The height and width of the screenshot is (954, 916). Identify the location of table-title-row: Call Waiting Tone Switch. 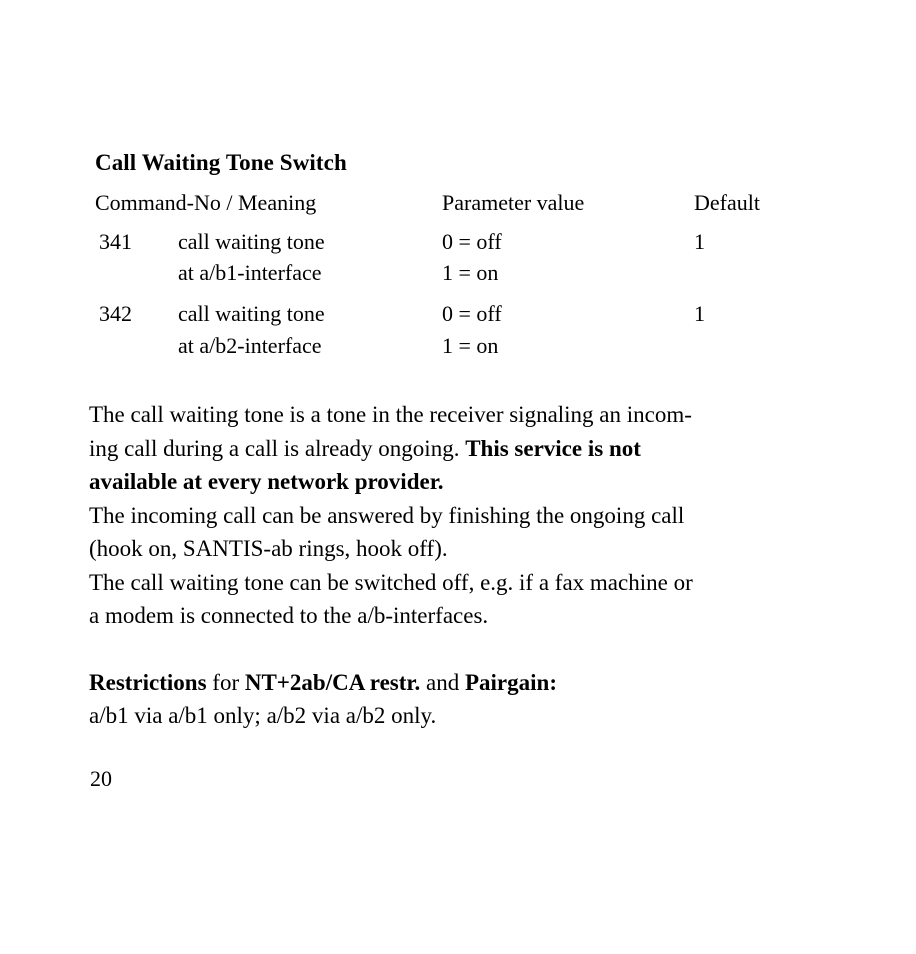
(456, 164).